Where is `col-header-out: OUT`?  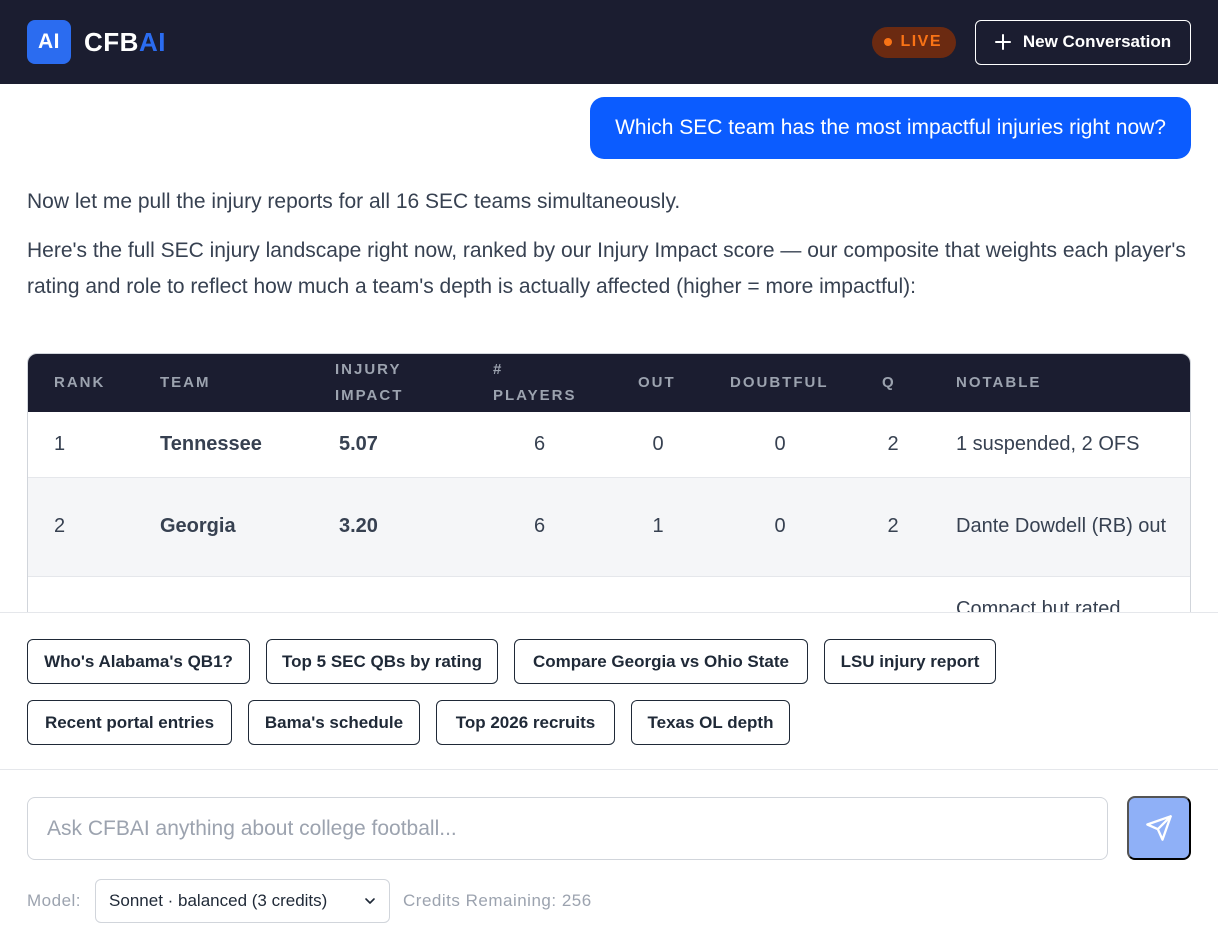 col-header-out: OUT is located at coordinates (658, 383).